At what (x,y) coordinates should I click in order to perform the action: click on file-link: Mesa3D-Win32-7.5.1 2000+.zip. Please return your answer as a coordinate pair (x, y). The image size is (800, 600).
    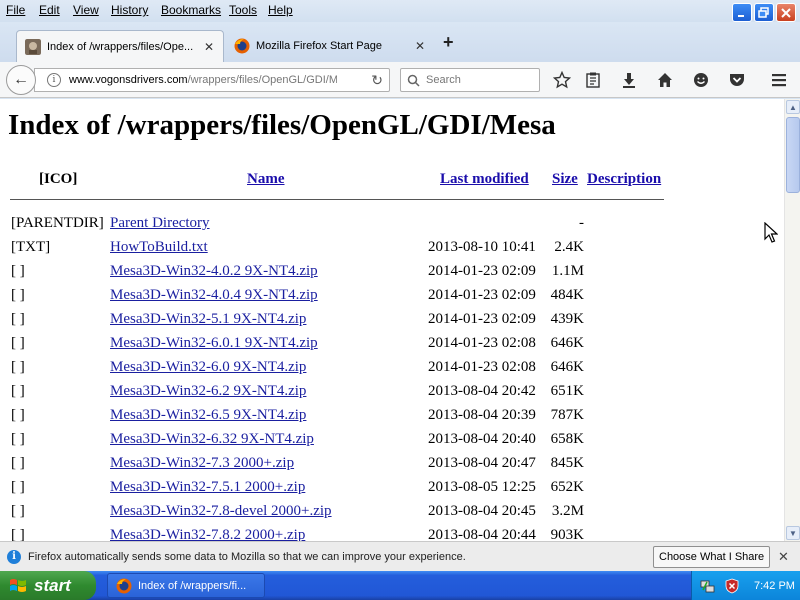
    Looking at the image, I should click on (207, 487).